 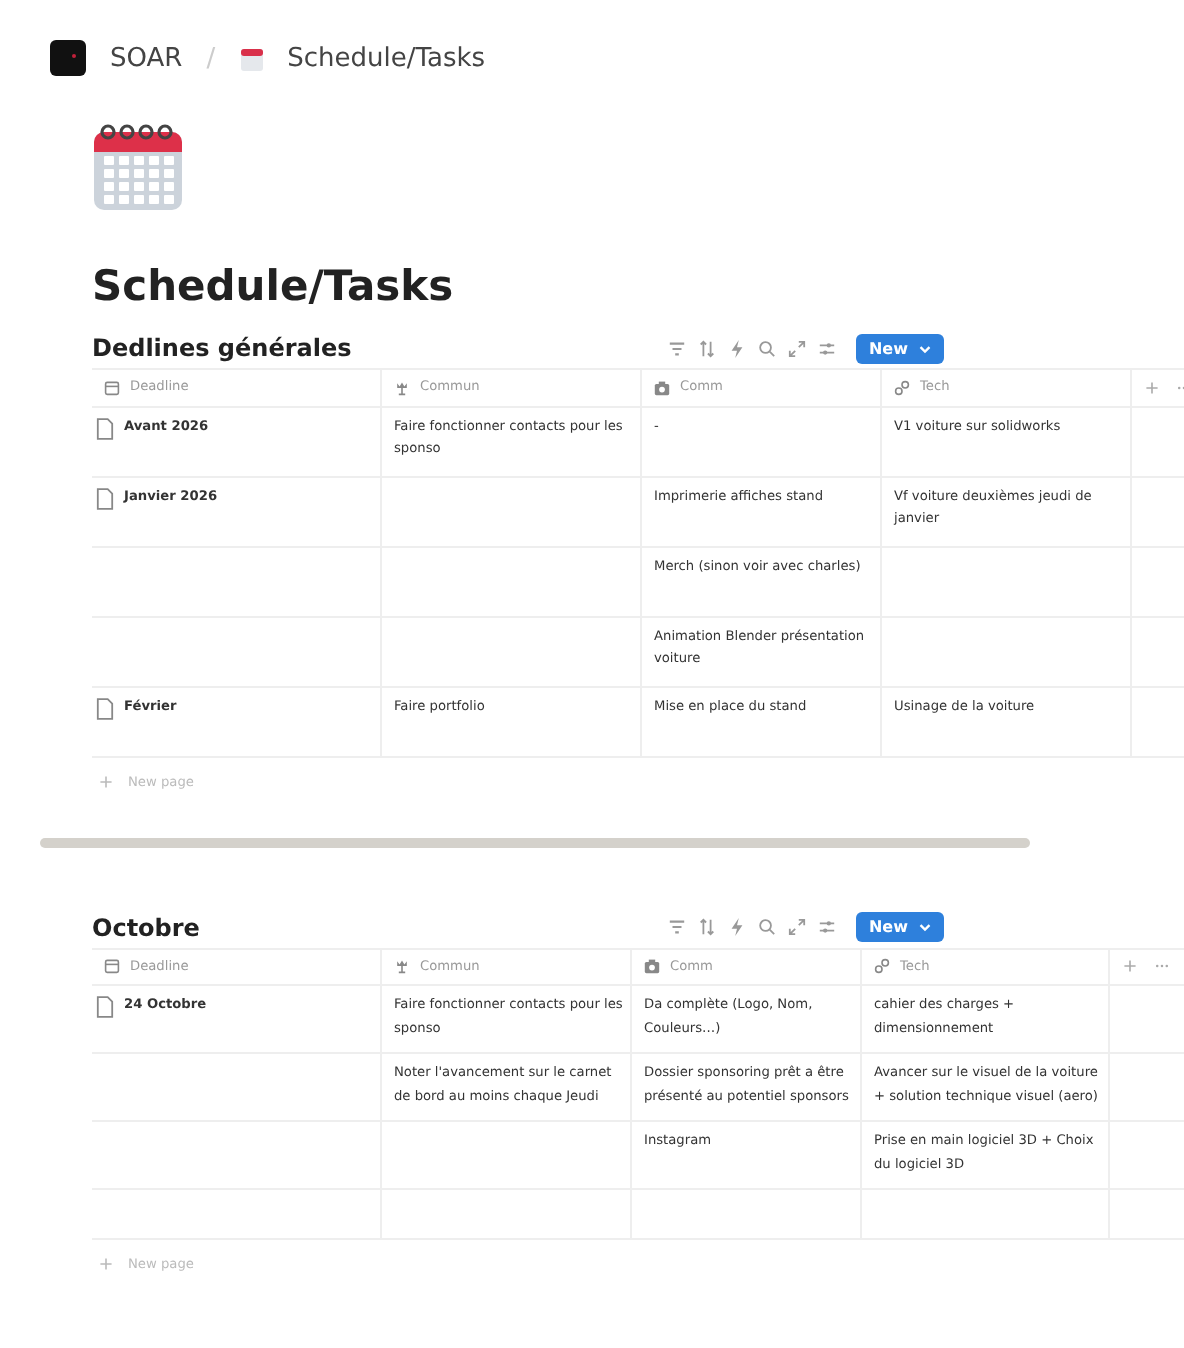 What do you see at coordinates (146, 58) in the screenshot?
I see `breadcrumb-link: SOAR` at bounding box center [146, 58].